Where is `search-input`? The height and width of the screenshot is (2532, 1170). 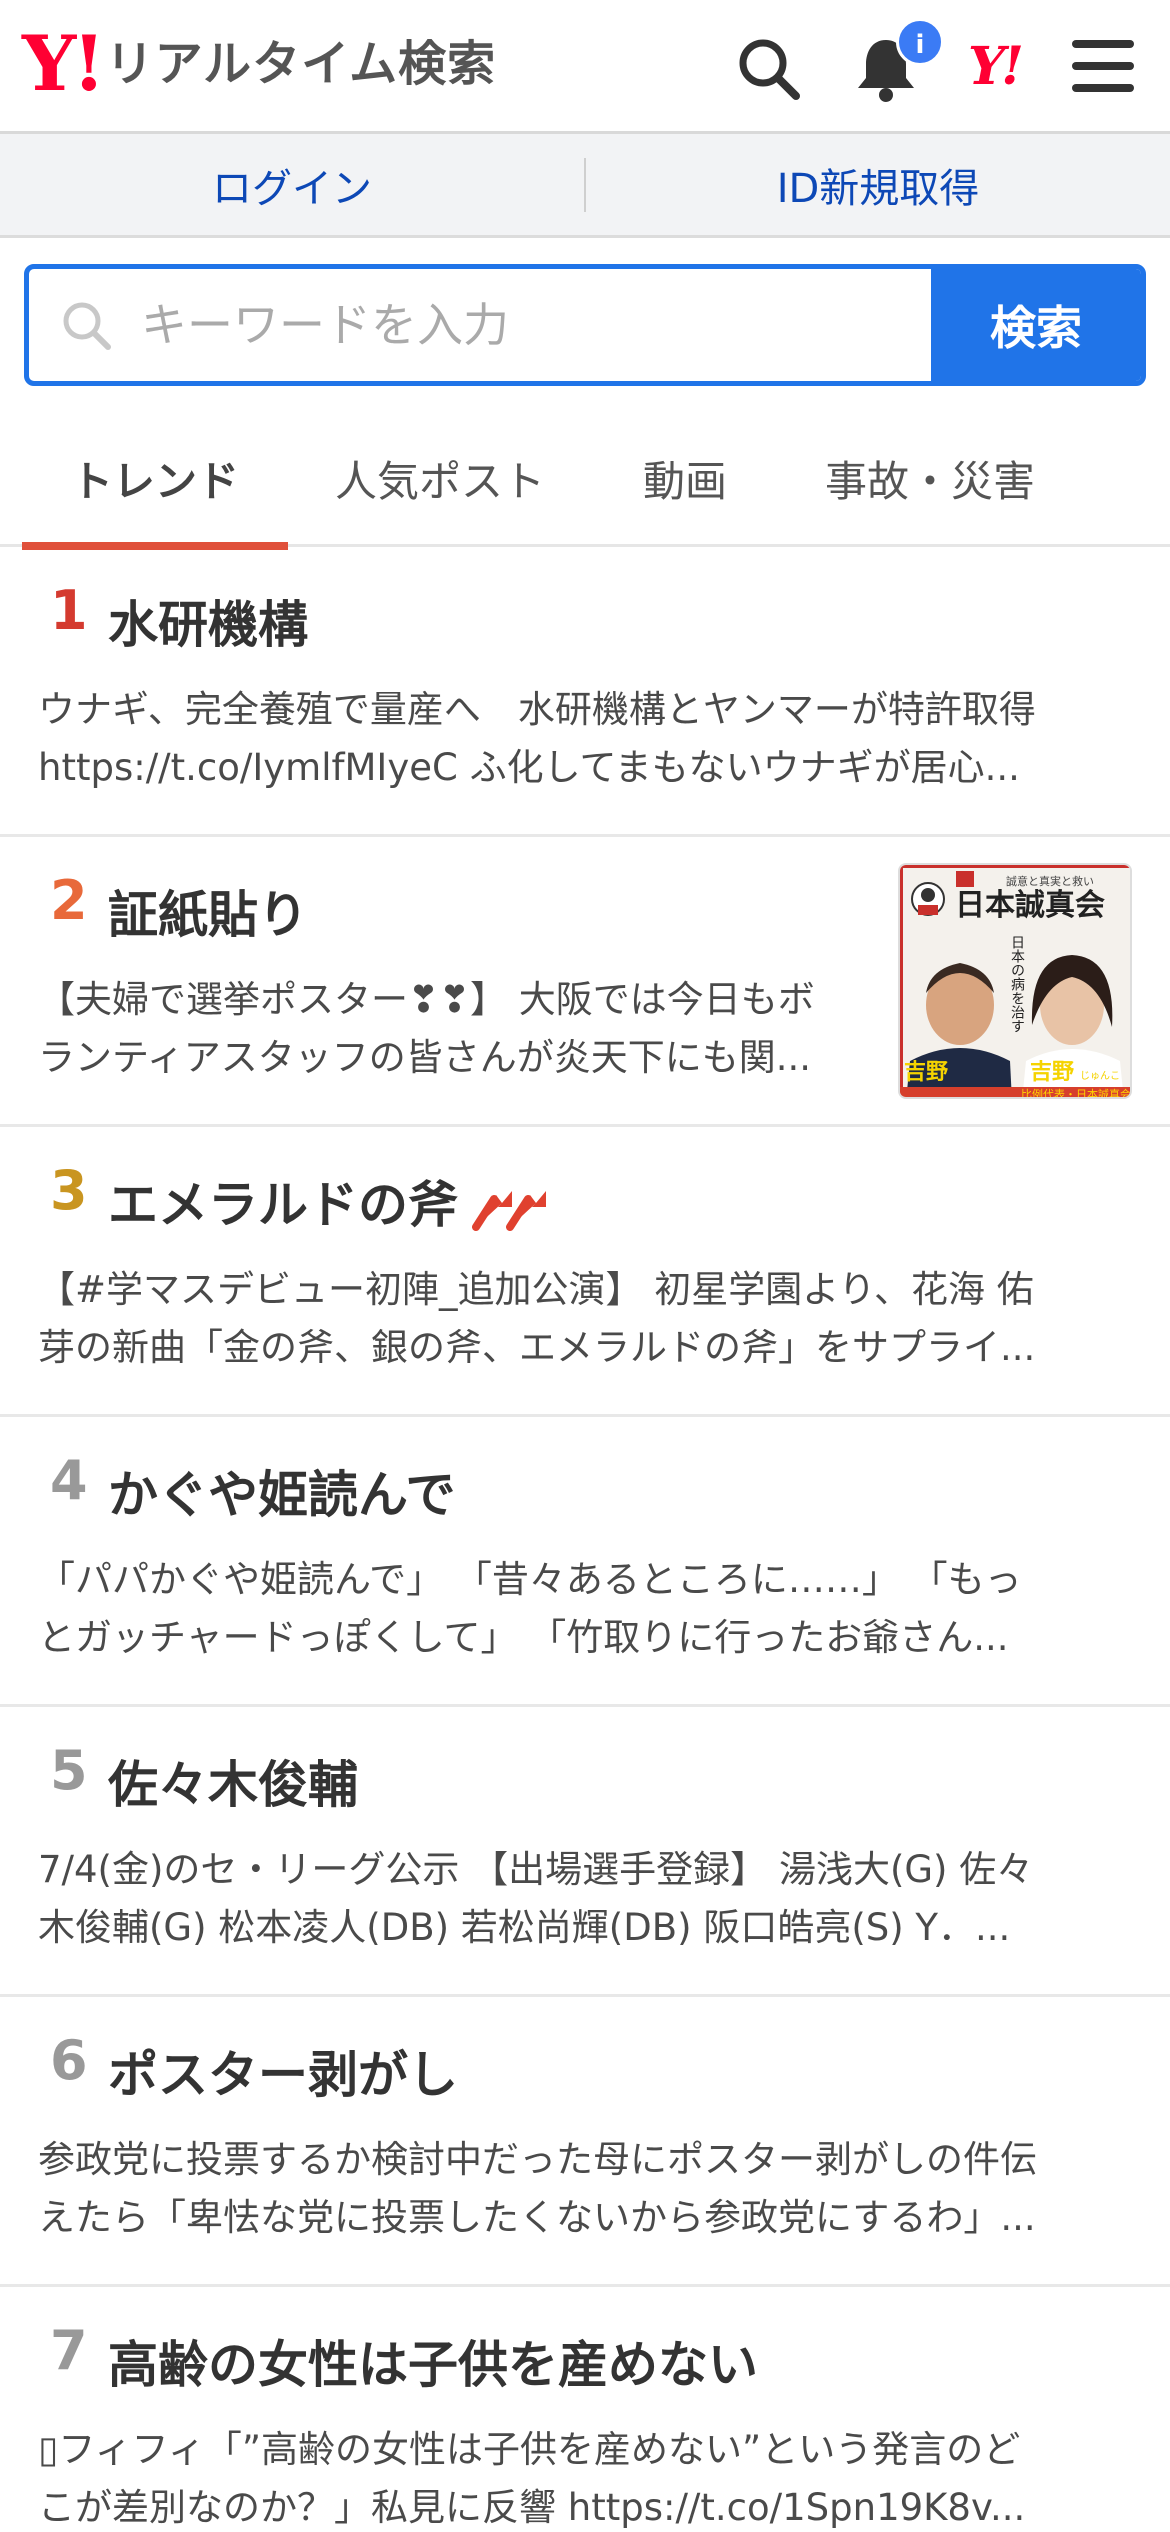 search-input is located at coordinates (521, 325).